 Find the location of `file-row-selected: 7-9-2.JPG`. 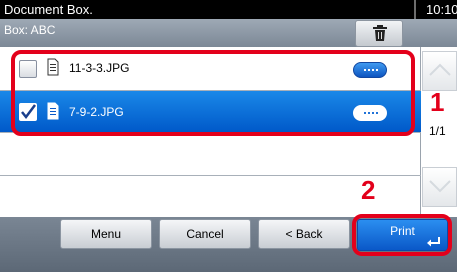

file-row-selected: 7-9-2.JPG is located at coordinates (210, 112).